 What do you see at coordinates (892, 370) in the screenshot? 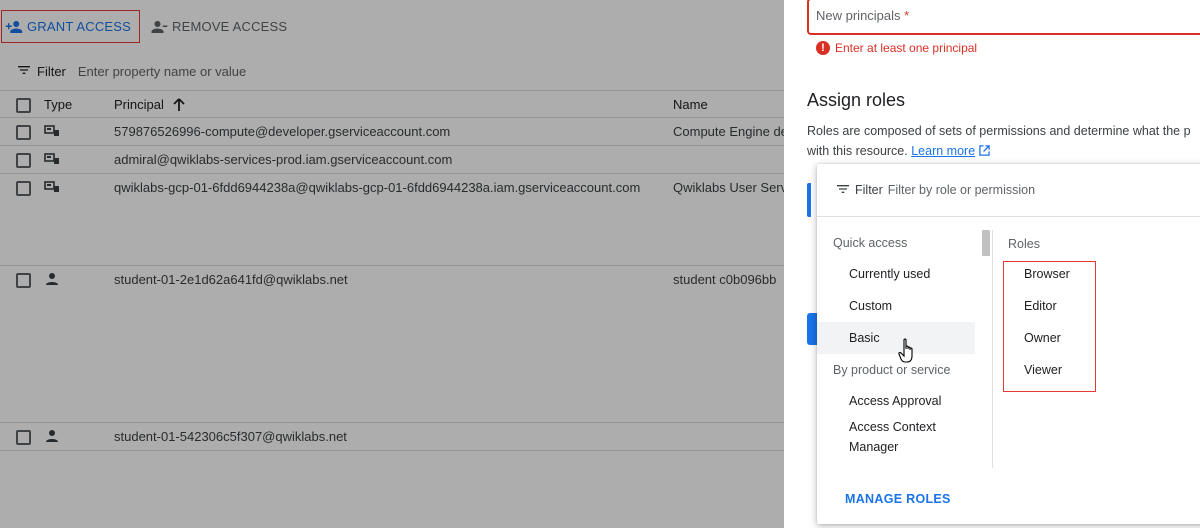
I see `by-product-header: By product or service` at bounding box center [892, 370].